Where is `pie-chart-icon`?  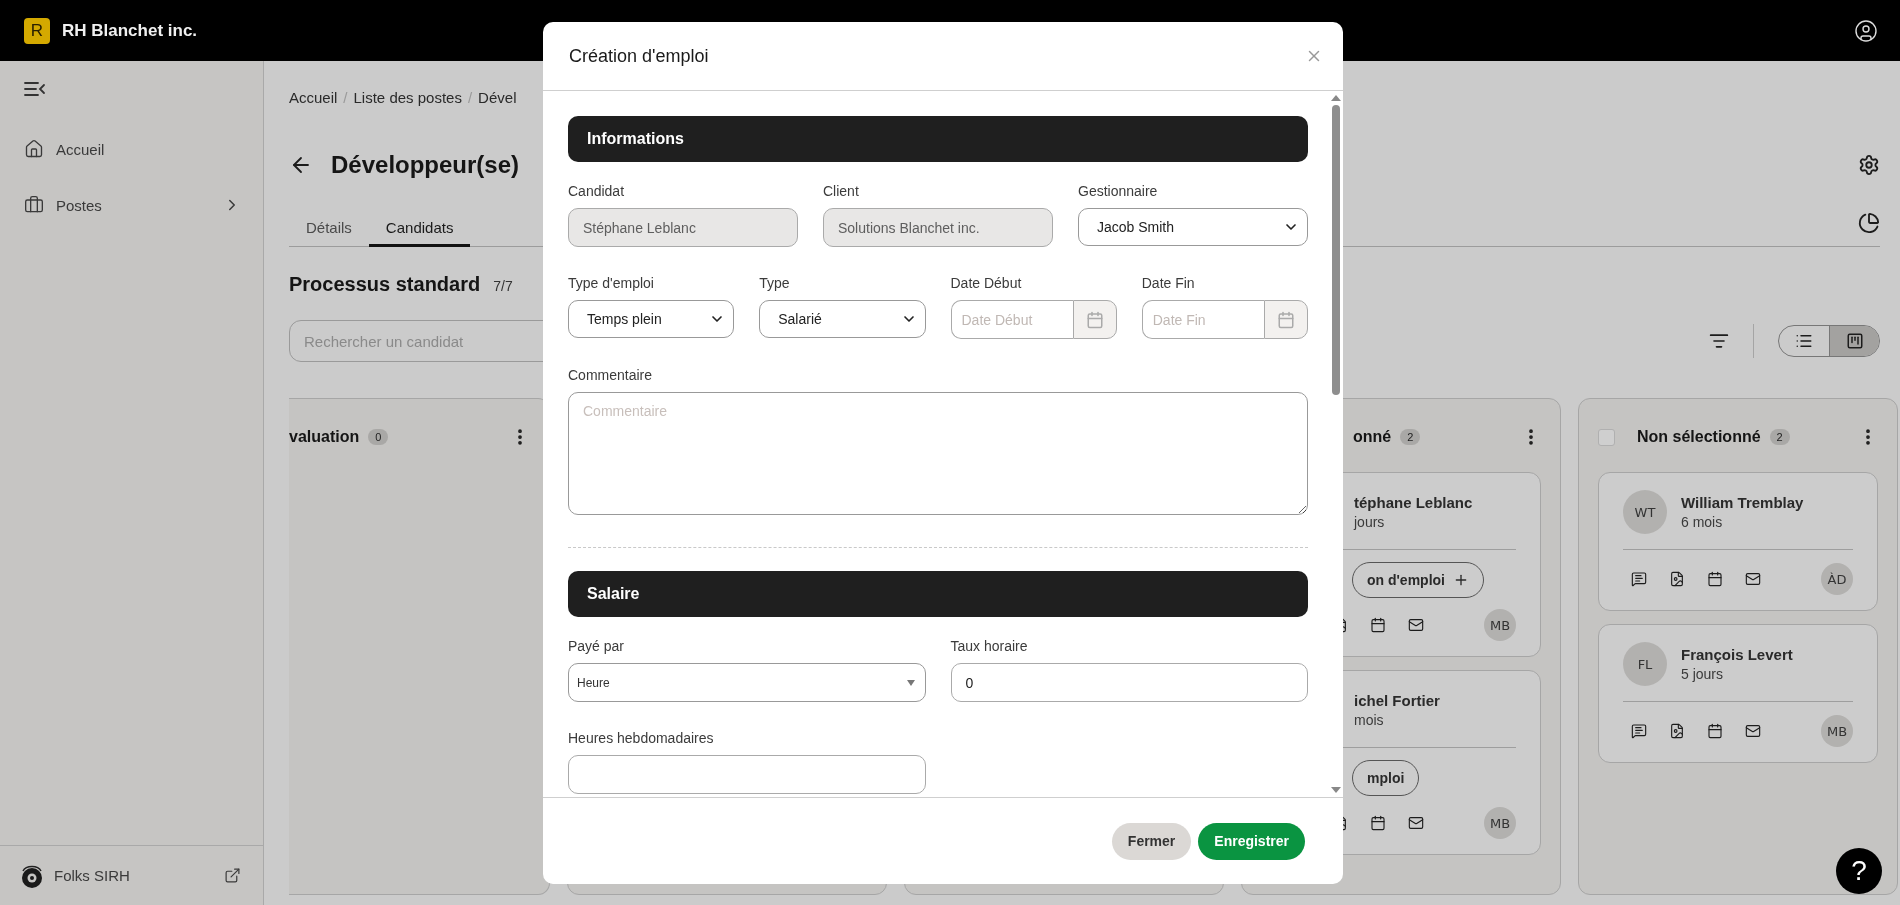
pie-chart-icon is located at coordinates (1869, 223).